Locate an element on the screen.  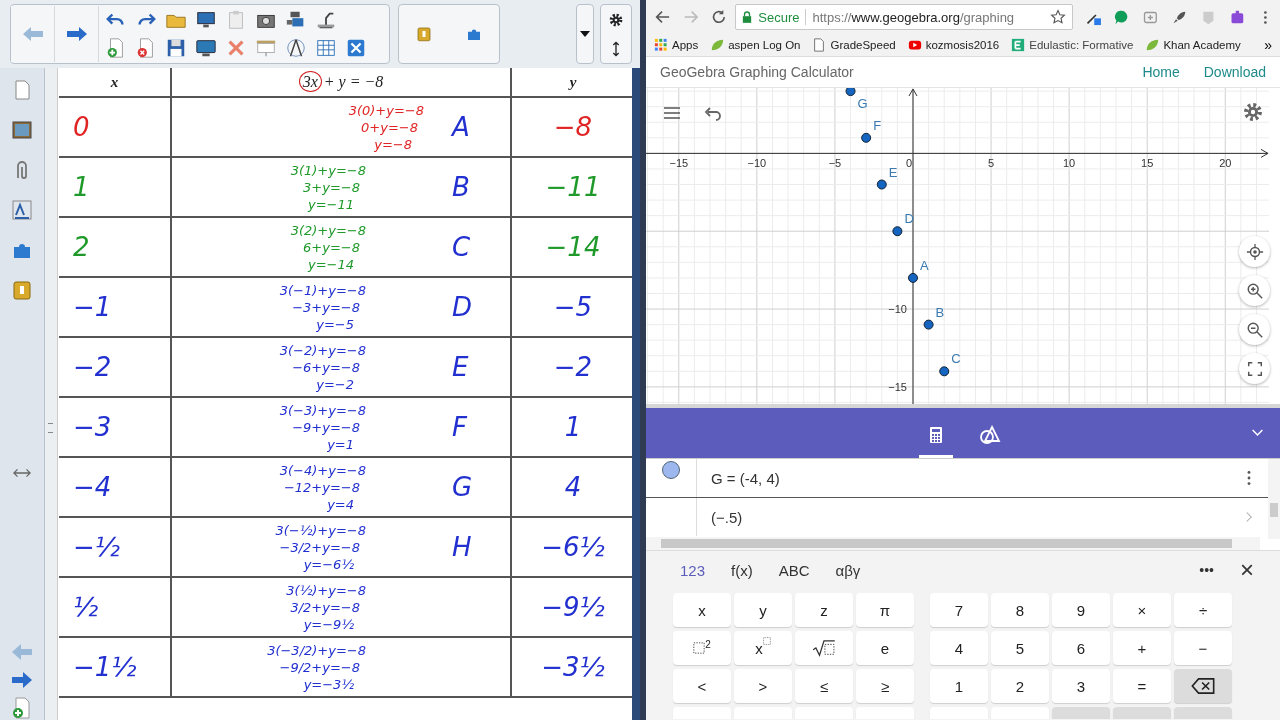
keyboard-key: − is located at coordinates (1203, 648).